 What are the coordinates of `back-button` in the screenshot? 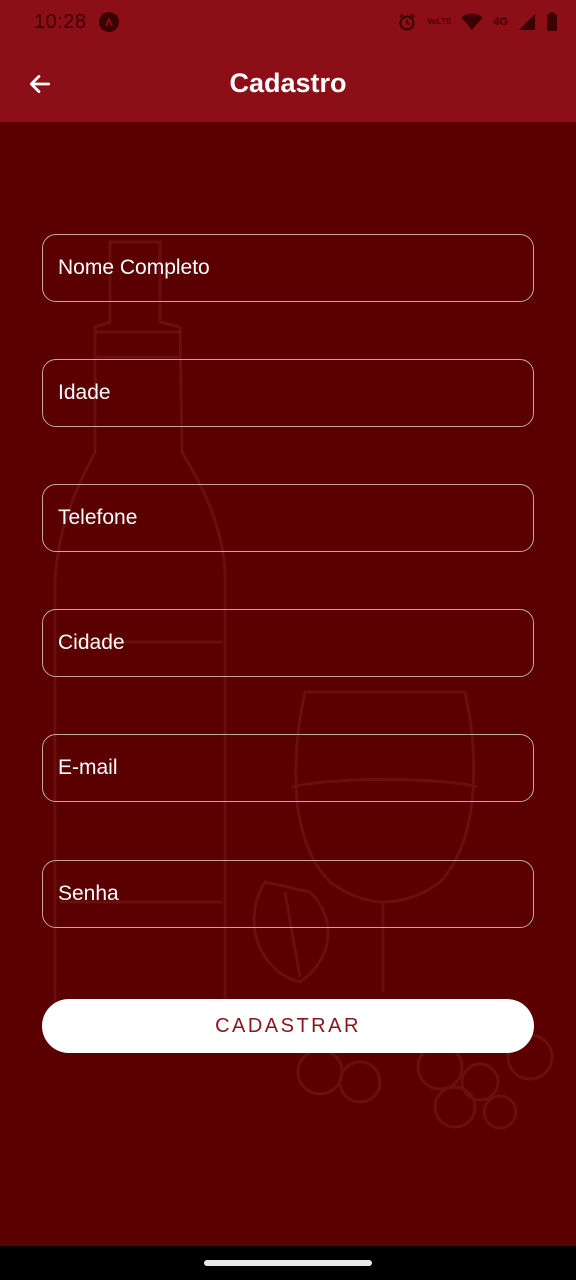 It's located at (40, 84).